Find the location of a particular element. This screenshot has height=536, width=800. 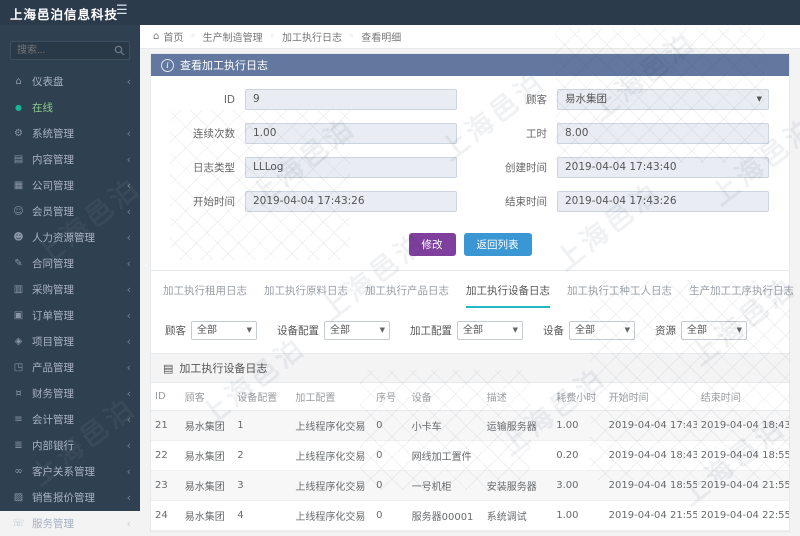

system-icon: ⚙ is located at coordinates (18, 133).